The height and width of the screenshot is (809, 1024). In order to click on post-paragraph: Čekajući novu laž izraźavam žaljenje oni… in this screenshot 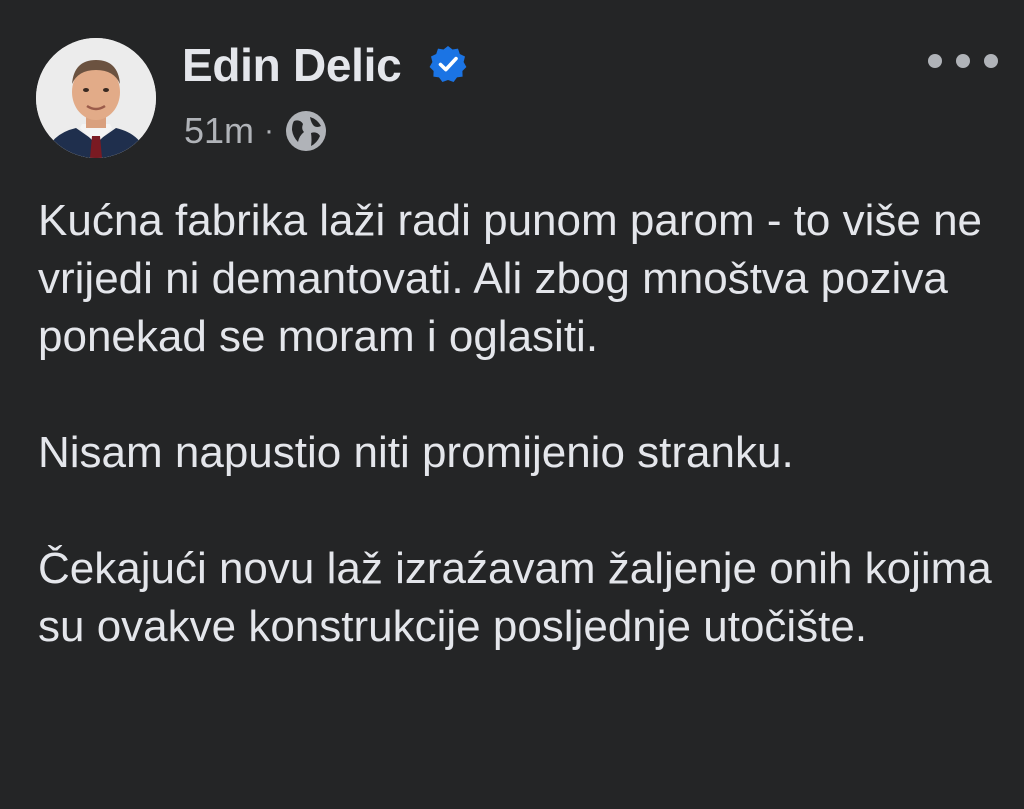, I will do `click(515, 597)`.